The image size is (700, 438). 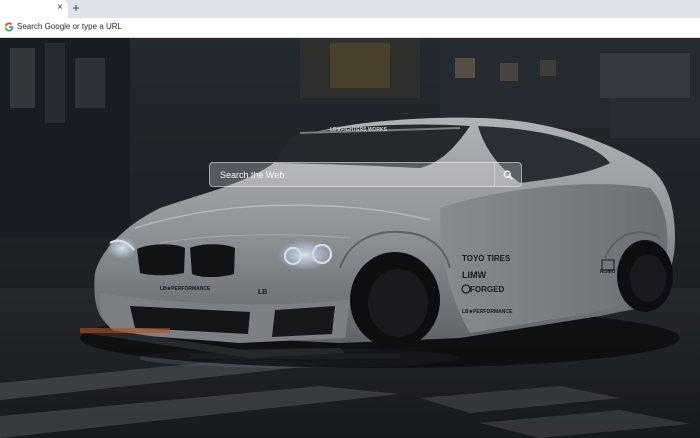 What do you see at coordinates (350, 9) in the screenshot?
I see `tab-strip: × +` at bounding box center [350, 9].